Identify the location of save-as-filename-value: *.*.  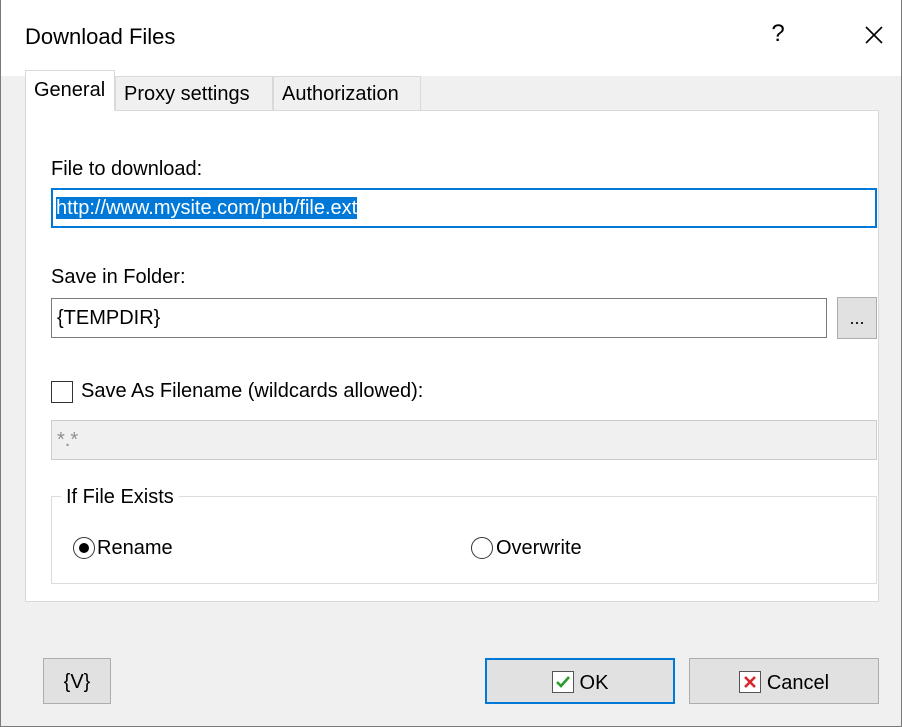
(68, 440).